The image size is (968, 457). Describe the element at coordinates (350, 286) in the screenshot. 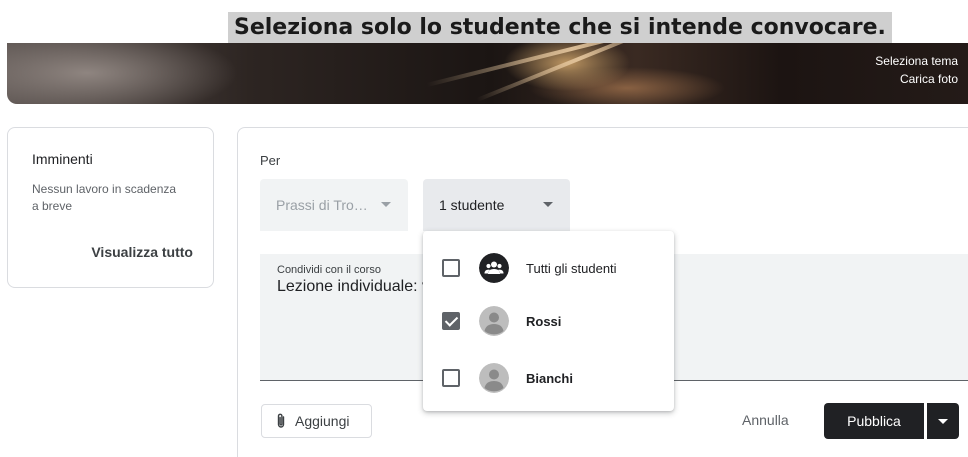

I see `share-field-text: Lezione individuale: v` at that location.